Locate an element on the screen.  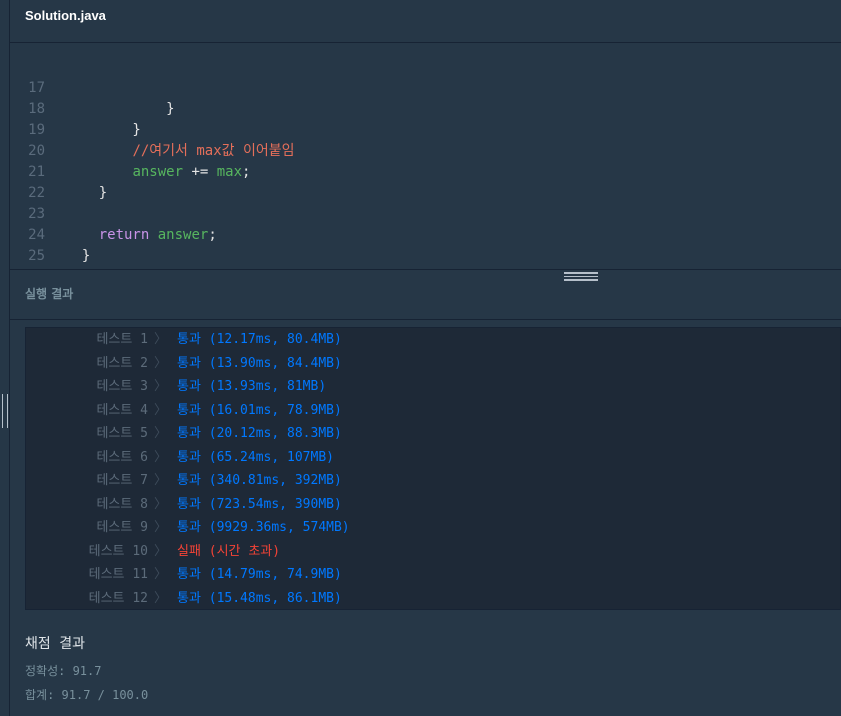
test-label: 테스트 1 is located at coordinates (122, 339).